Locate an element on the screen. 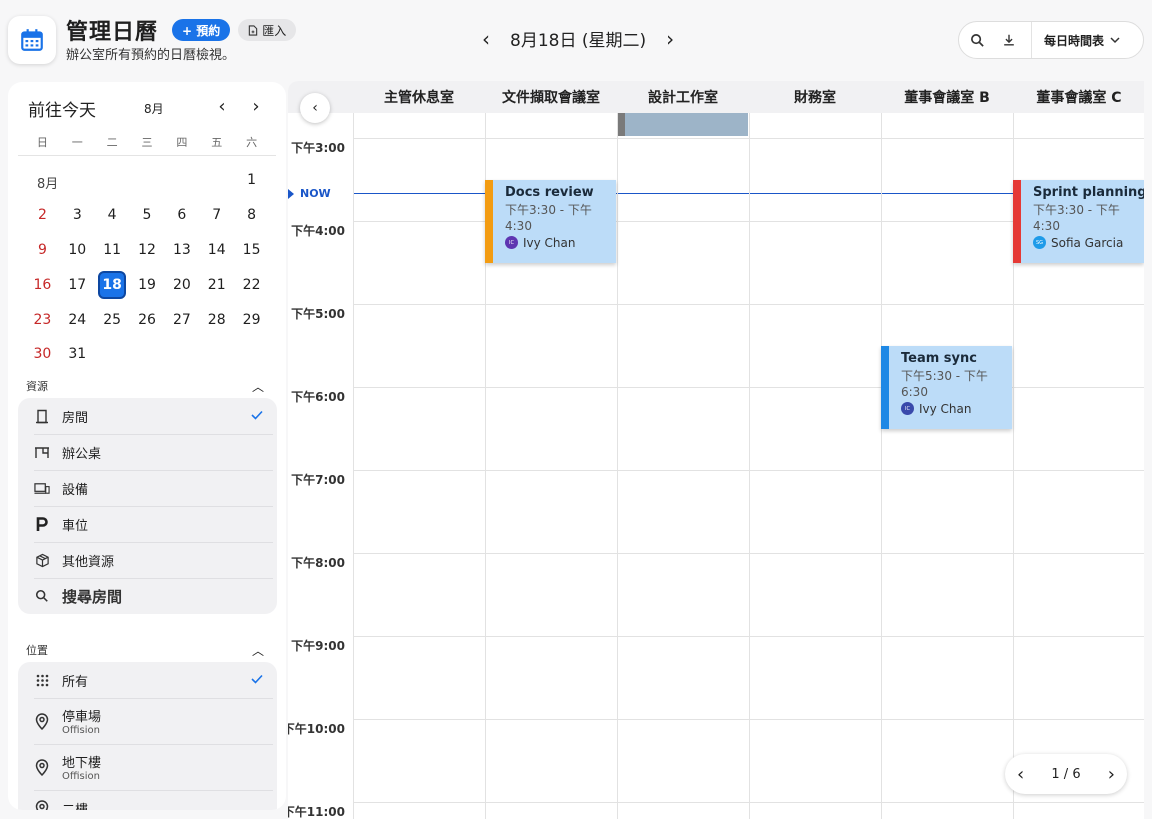  resources-item: 車位 is located at coordinates (147, 524).